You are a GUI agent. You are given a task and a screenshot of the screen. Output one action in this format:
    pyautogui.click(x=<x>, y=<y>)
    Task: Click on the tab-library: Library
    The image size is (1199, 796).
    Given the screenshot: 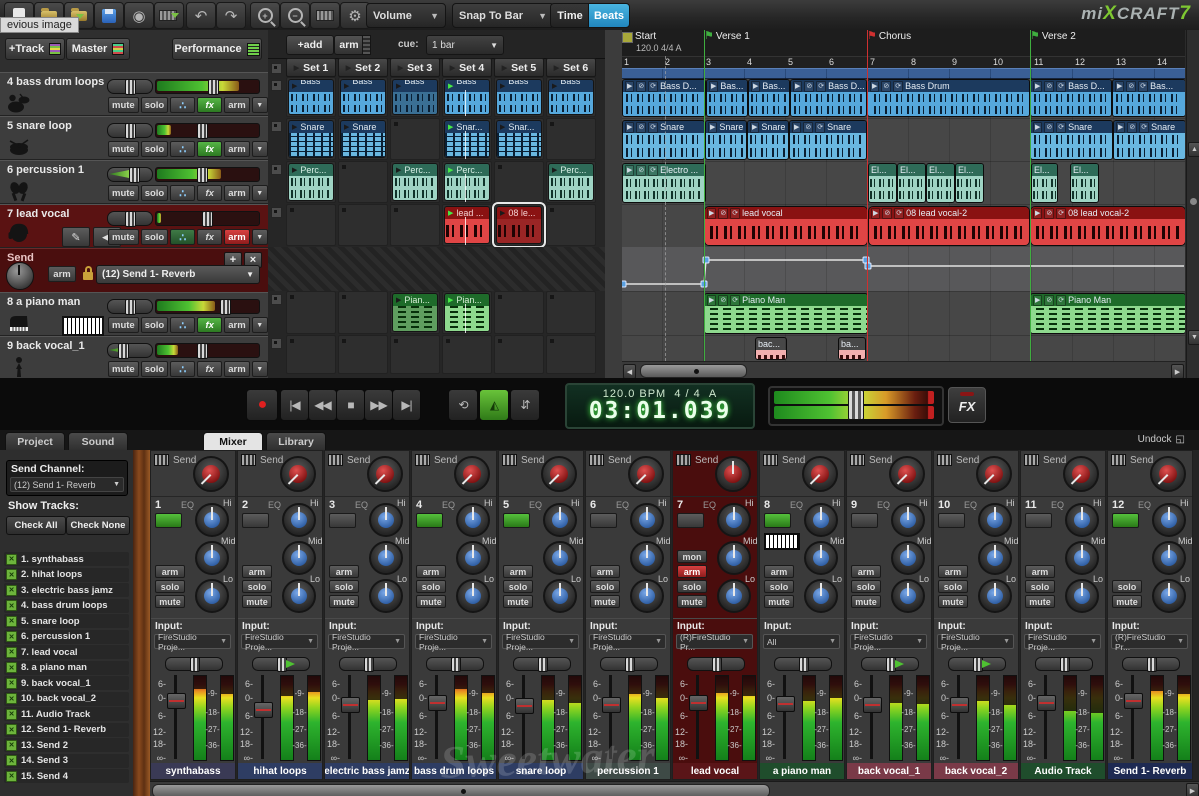 What is the action you would take?
    pyautogui.click(x=296, y=441)
    